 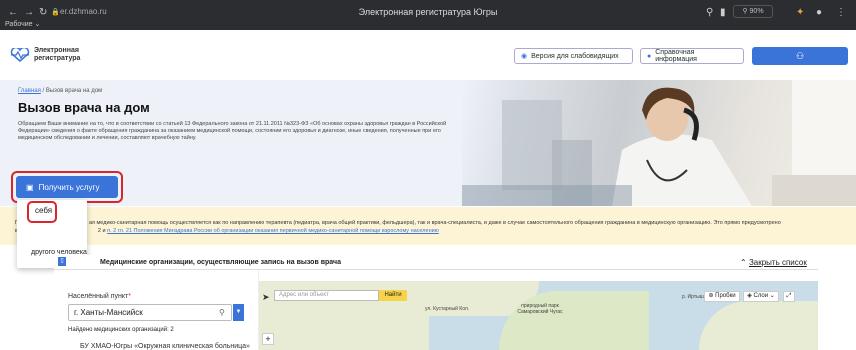 What do you see at coordinates (749, 296) in the screenshot?
I see `layers-icon: ◈` at bounding box center [749, 296].